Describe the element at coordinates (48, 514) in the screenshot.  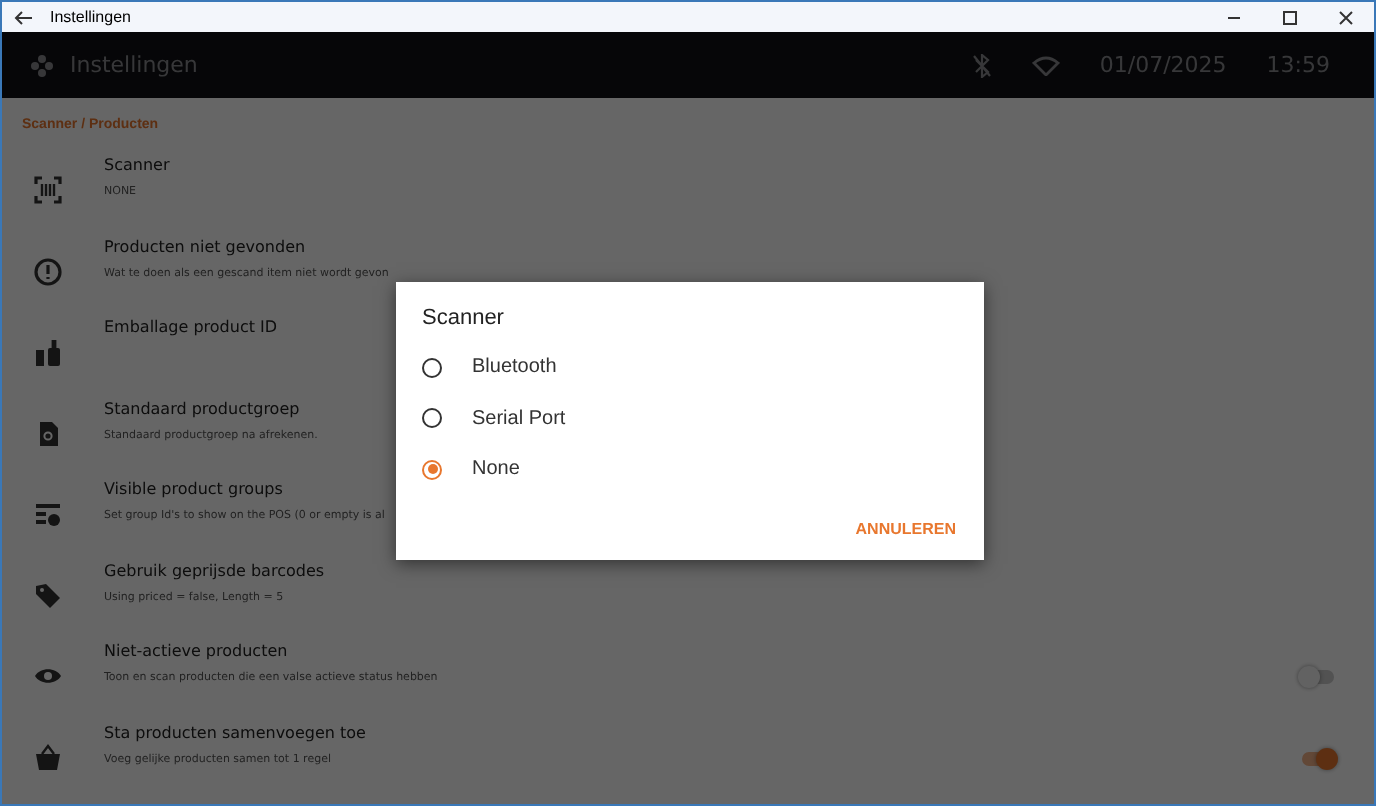
I see `list-icon` at that location.